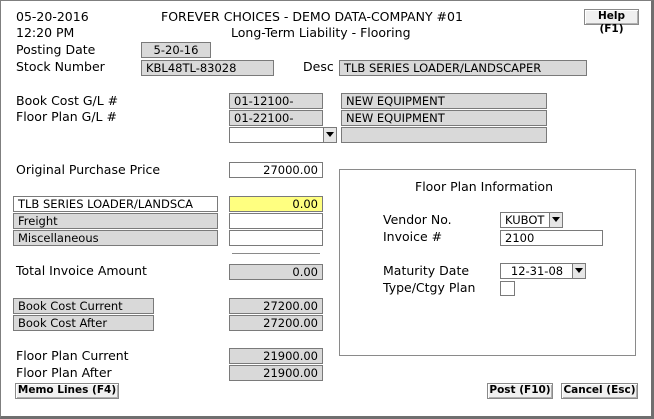  Describe the element at coordinates (611, 22) in the screenshot. I see `help-button: Help (F1)` at that location.